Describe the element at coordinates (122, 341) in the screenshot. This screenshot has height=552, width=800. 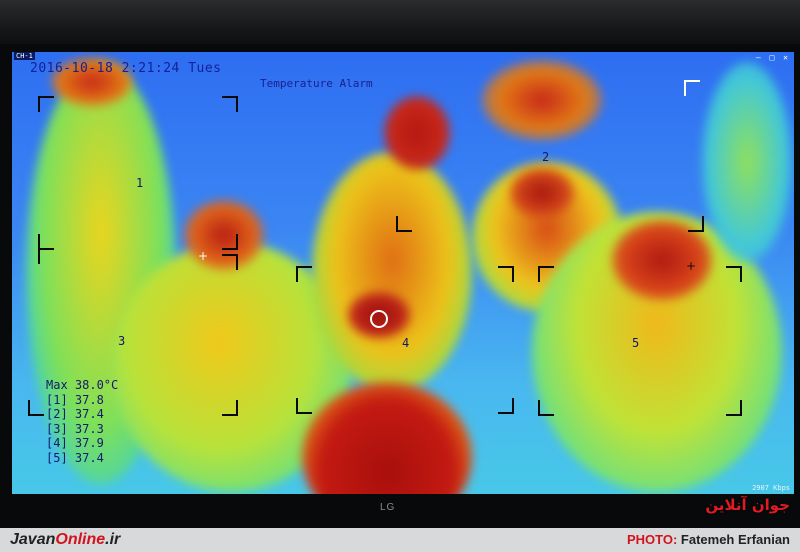
I see `zone-number-3: 3` at that location.